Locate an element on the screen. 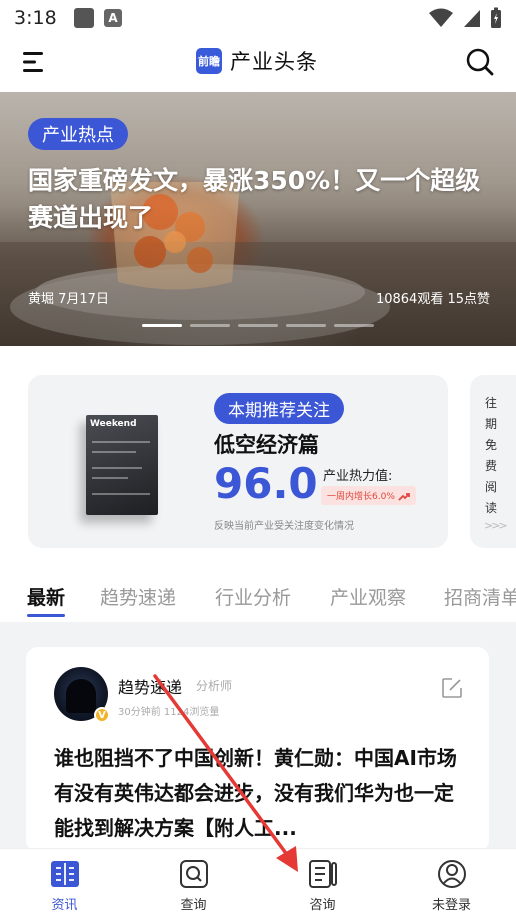 The width and height of the screenshot is (516, 919). user-icon is located at coordinates (451, 874).